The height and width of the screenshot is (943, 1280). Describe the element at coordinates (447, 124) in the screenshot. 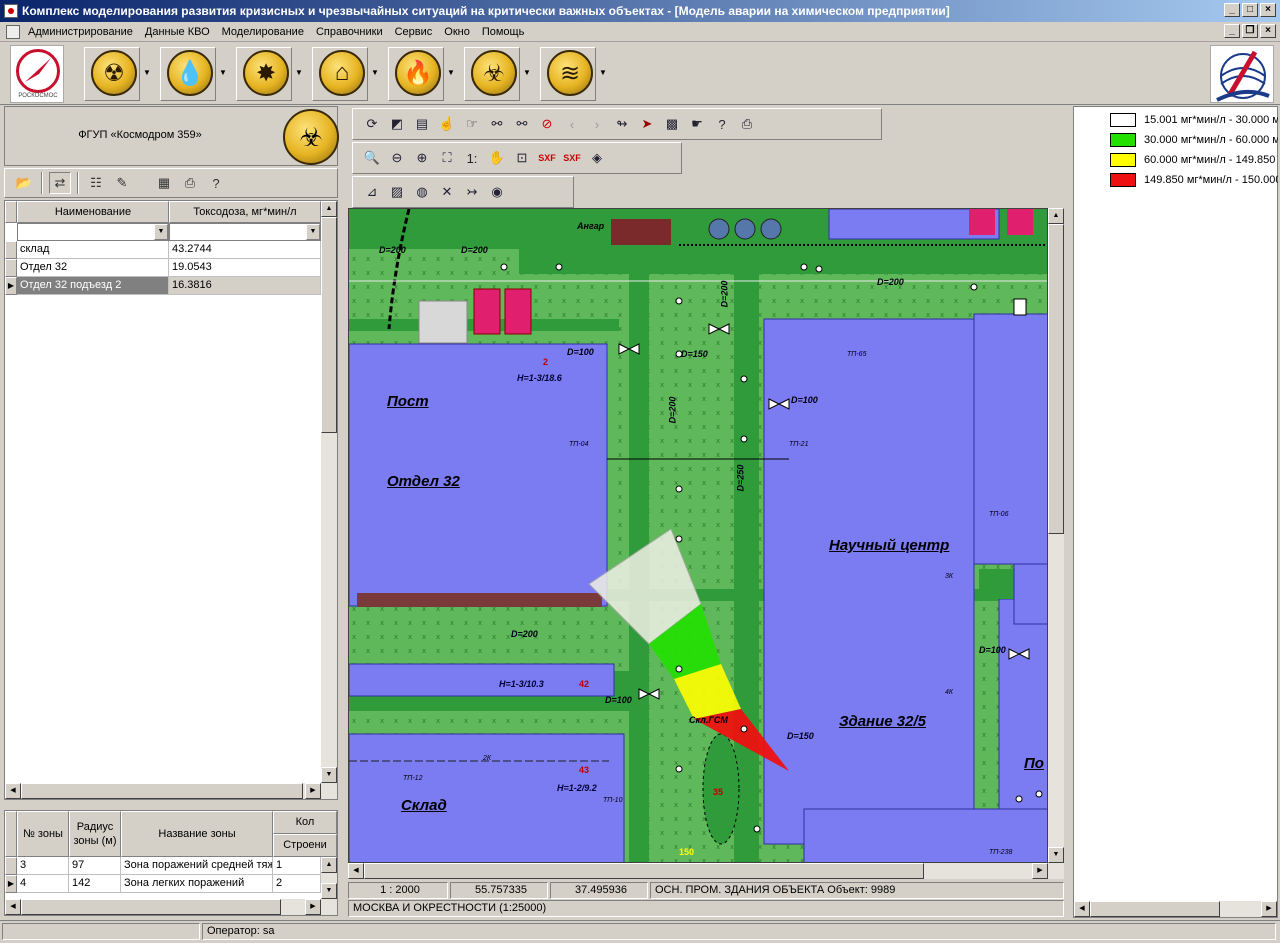

I see `select-icon: ☝` at that location.